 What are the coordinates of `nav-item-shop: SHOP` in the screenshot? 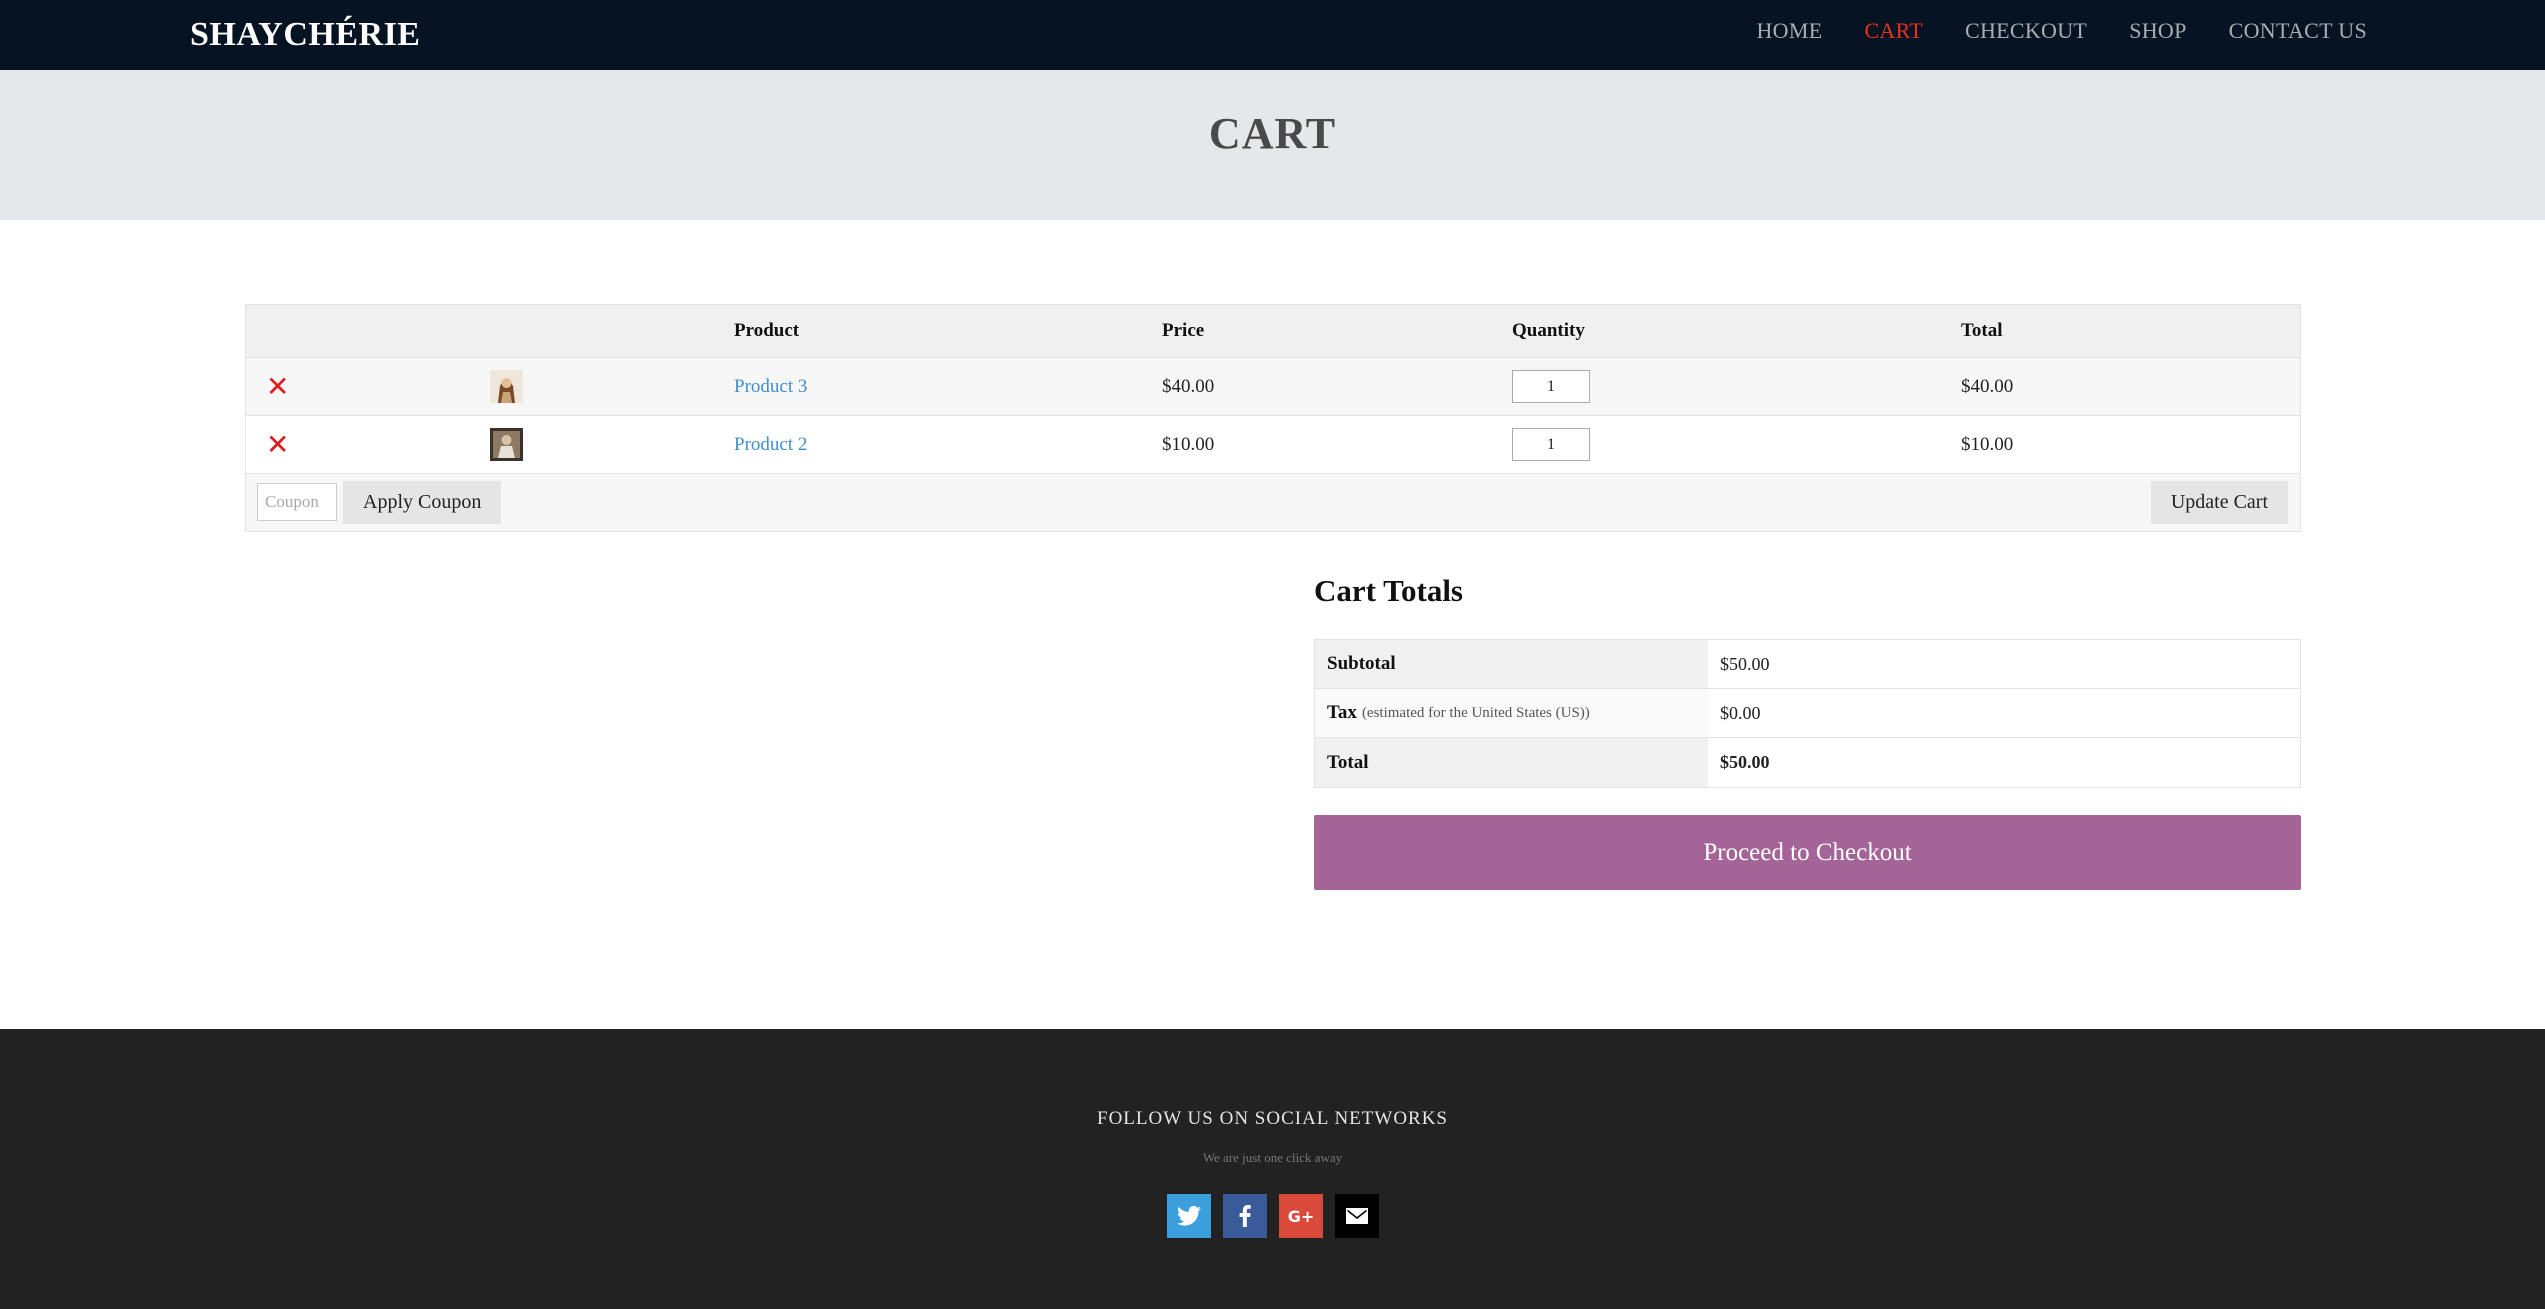 It's located at (2157, 31).